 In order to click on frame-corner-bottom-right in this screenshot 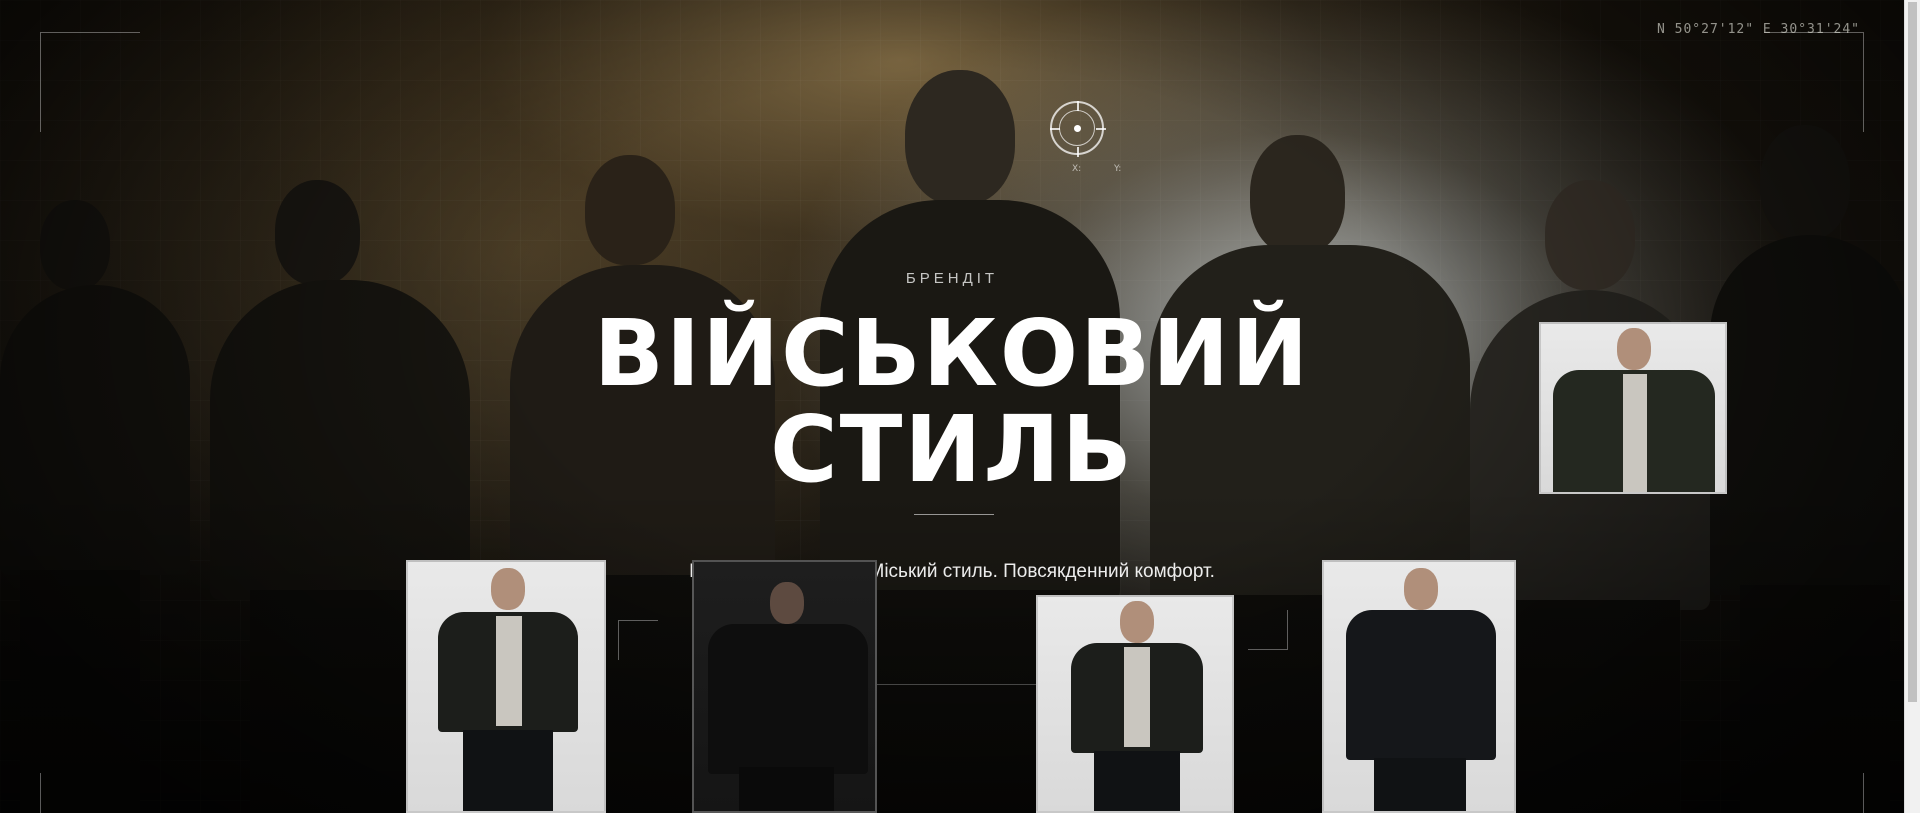, I will do `click(1854, 793)`.